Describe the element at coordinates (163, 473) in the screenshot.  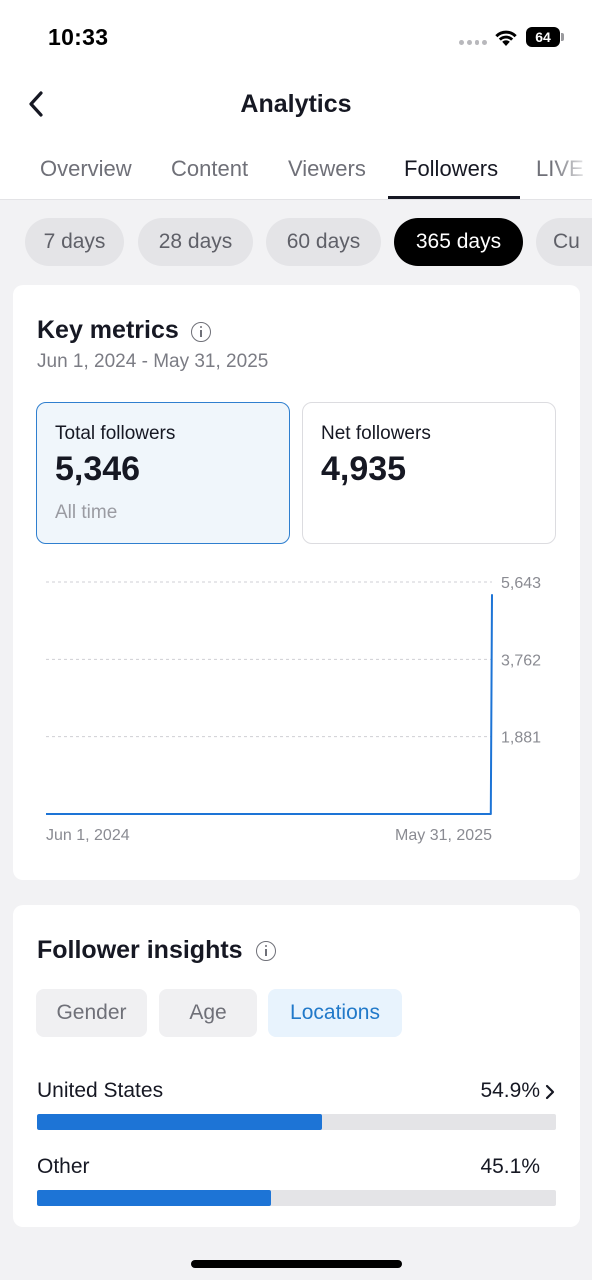
I see `total-followers-card: Total followers 5,346 All time` at that location.